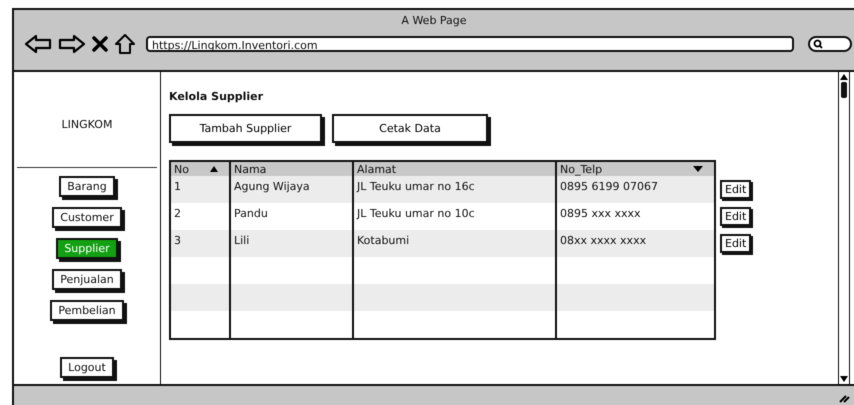 The width and height of the screenshot is (854, 405). I want to click on menu-button: Penjualan, so click(87, 279).